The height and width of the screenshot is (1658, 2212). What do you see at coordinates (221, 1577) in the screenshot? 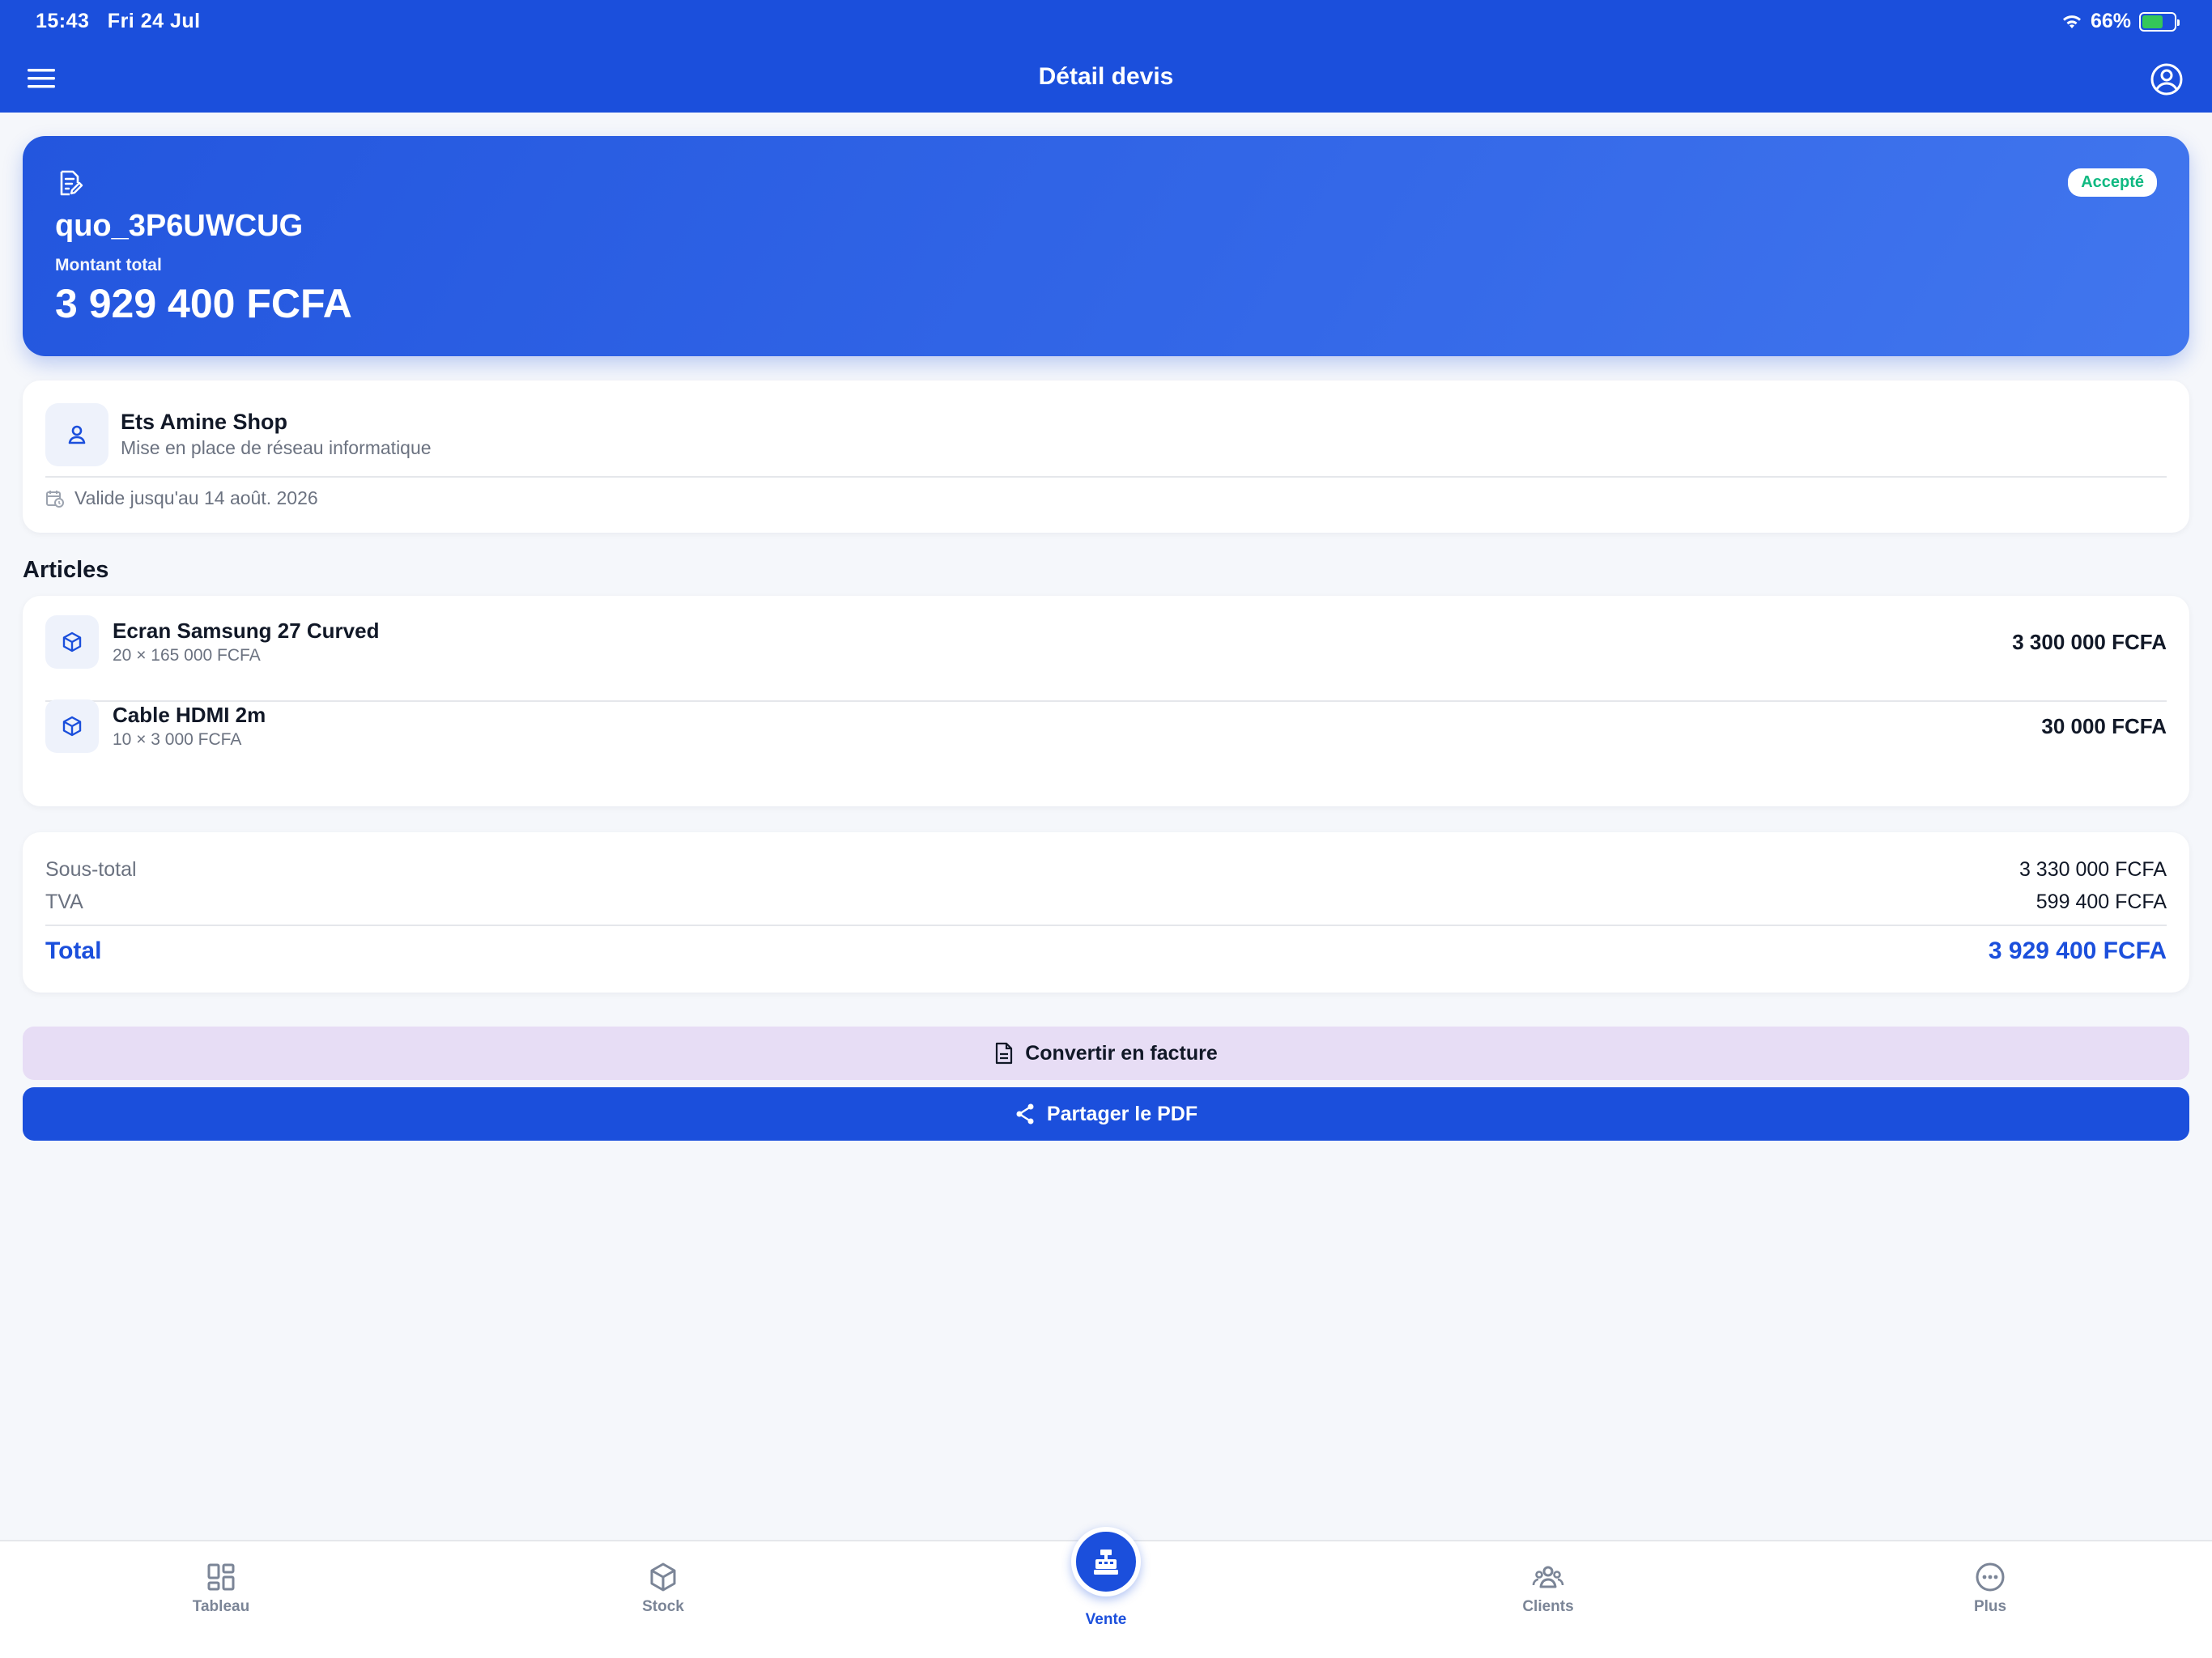
I see `dashboard-icon` at bounding box center [221, 1577].